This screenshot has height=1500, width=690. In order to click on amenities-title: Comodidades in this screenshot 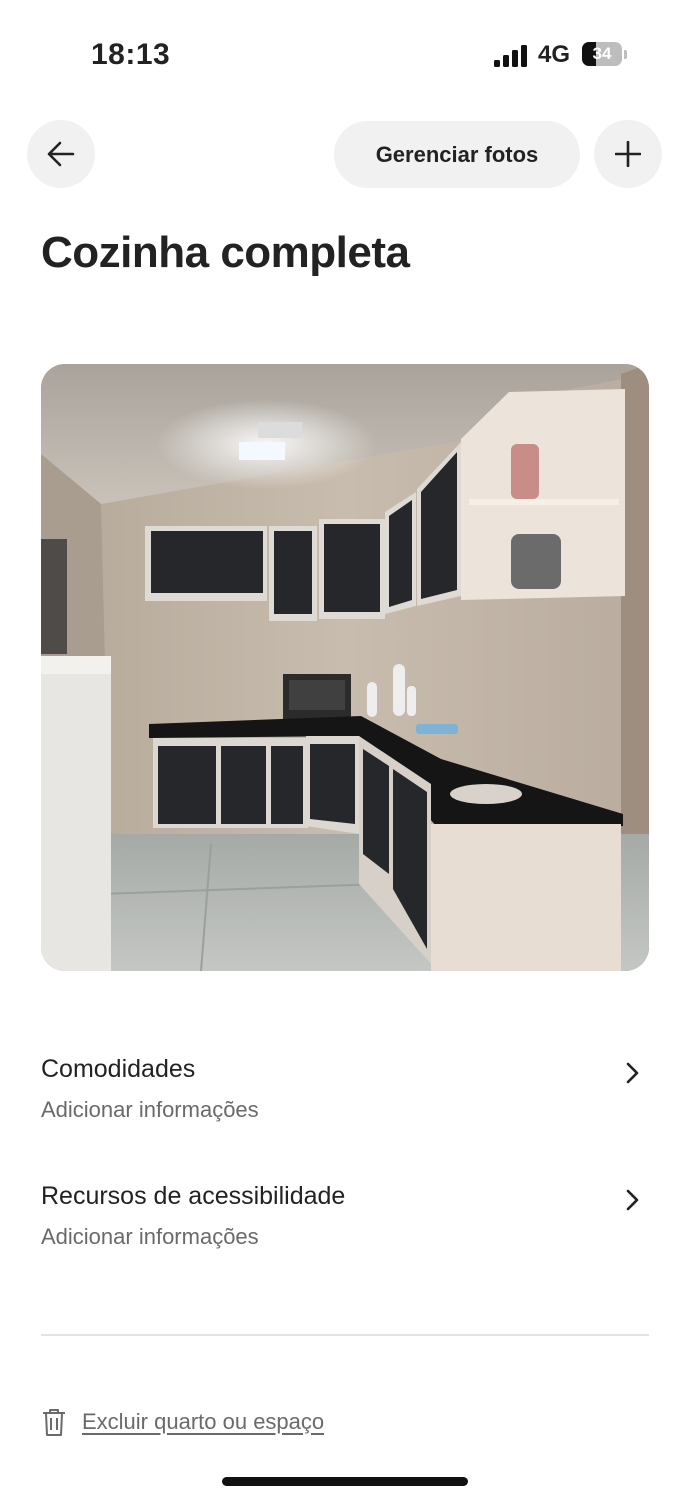, I will do `click(118, 1069)`.